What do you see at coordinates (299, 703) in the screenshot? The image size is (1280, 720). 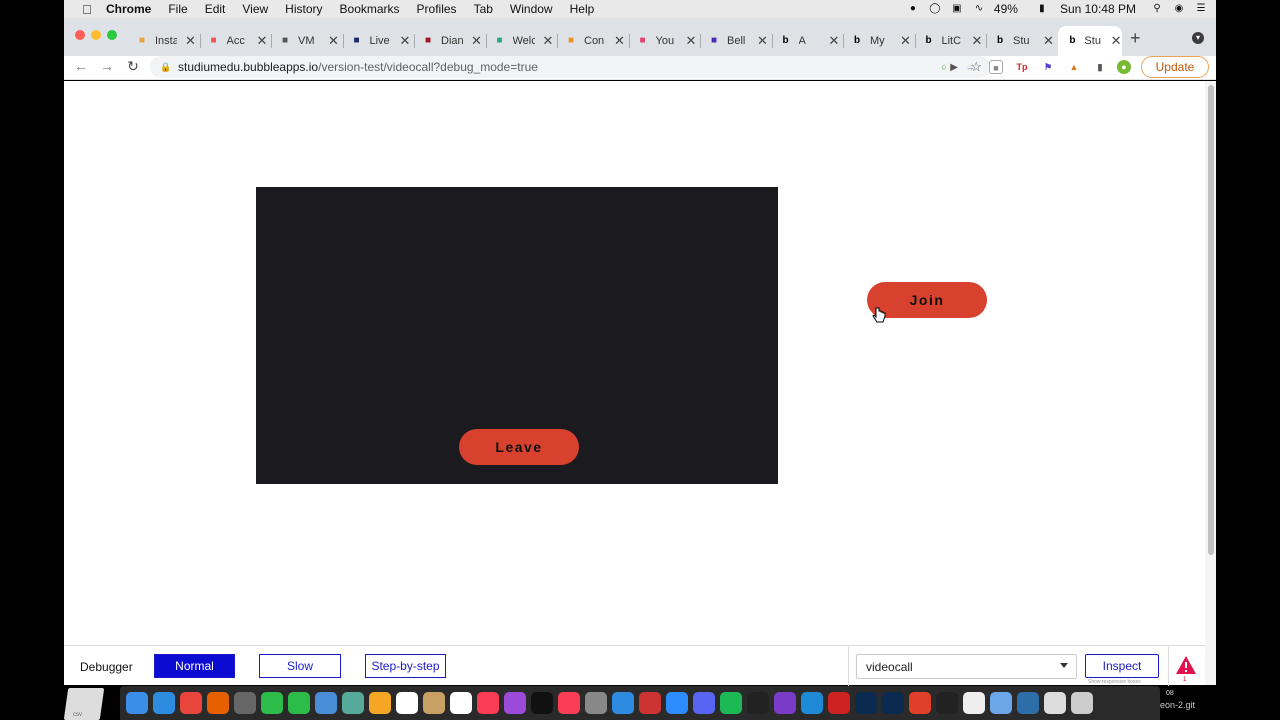 I see `messages-icon` at bounding box center [299, 703].